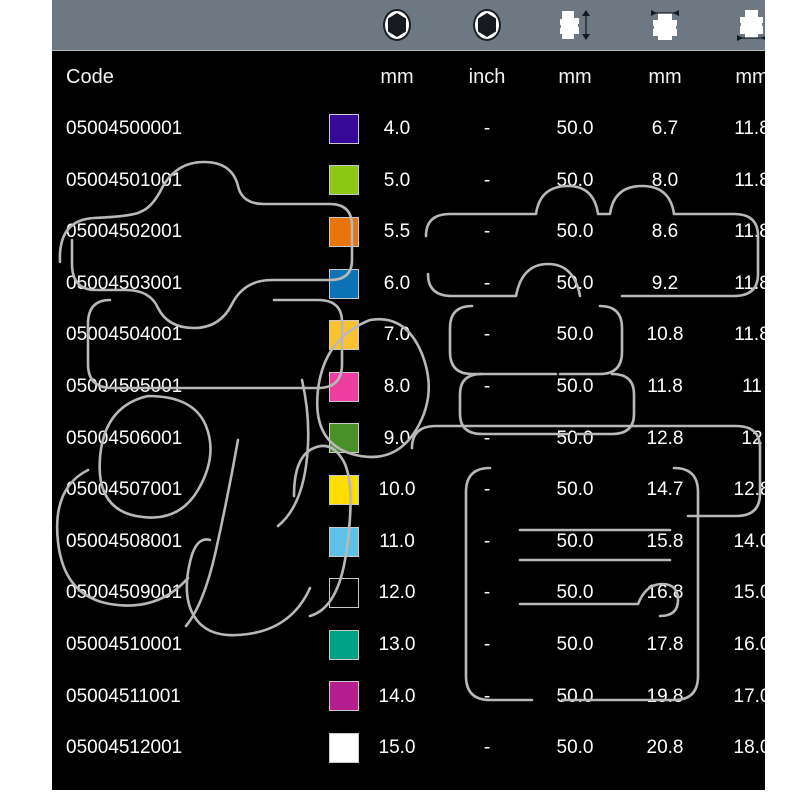  I want to click on cell-size-mm: 12.0, so click(397, 593).